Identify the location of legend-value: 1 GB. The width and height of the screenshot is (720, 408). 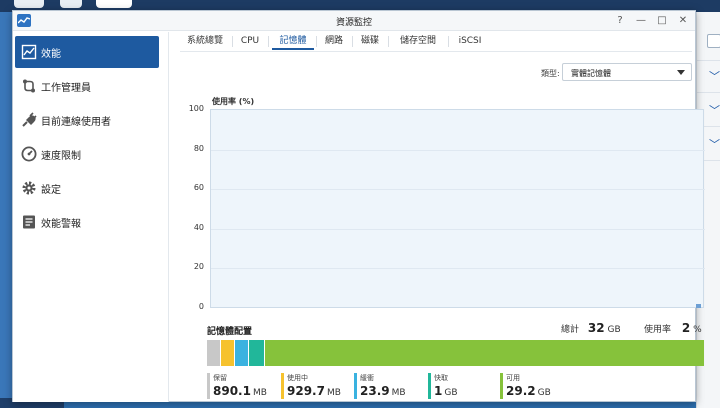
(446, 391).